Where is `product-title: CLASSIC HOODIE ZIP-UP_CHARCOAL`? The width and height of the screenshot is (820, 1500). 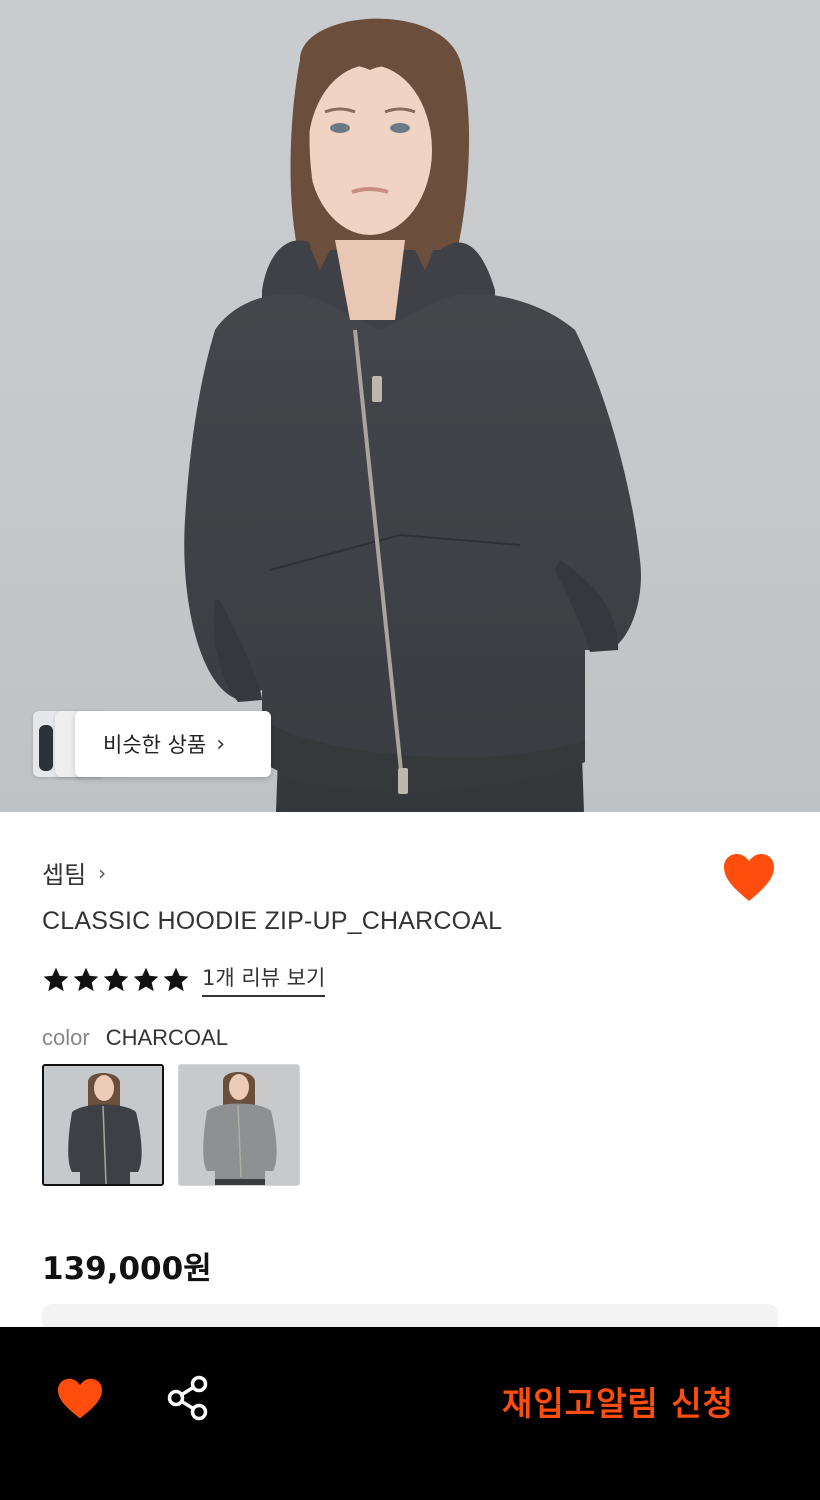 product-title: CLASSIC HOODIE ZIP-UP_CHARCOAL is located at coordinates (272, 921).